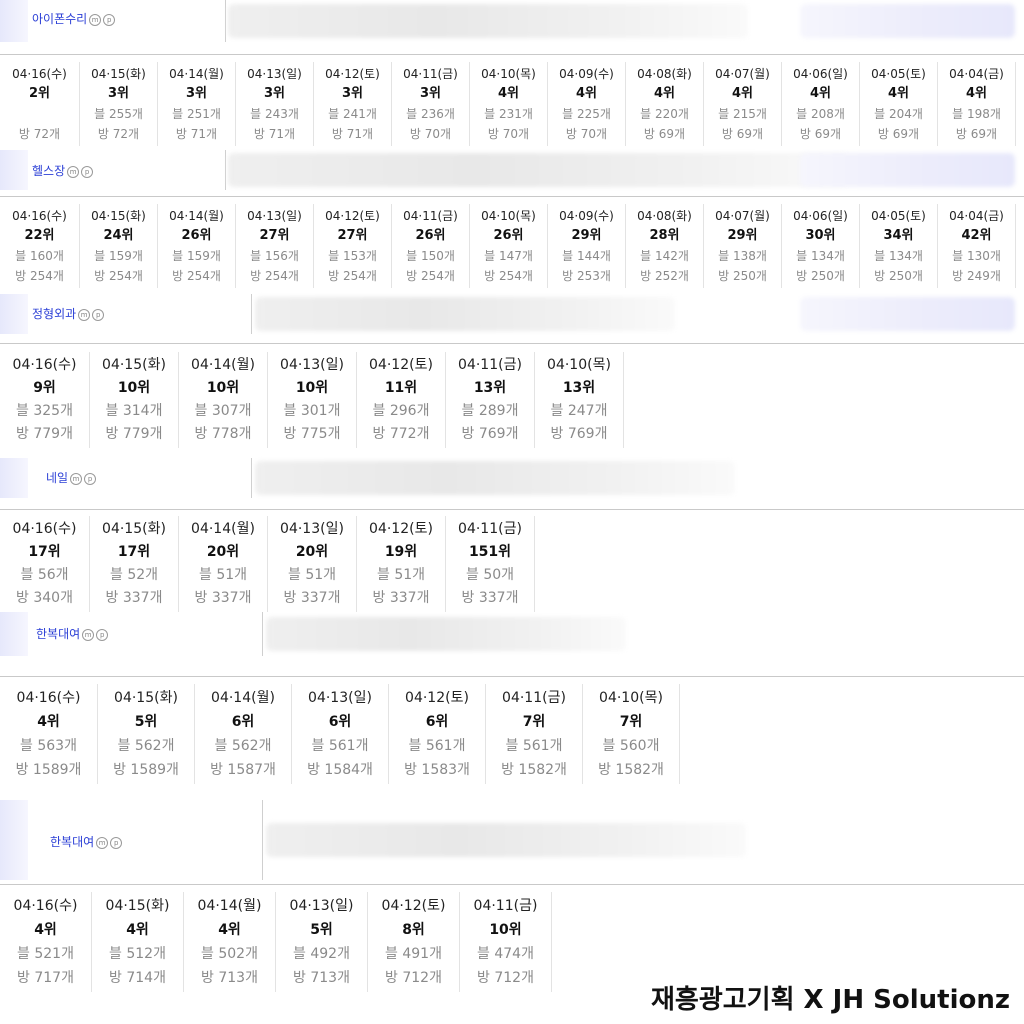 Image resolution: width=1024 pixels, height=1024 pixels. I want to click on blog-count: 블 51개, so click(312, 575).